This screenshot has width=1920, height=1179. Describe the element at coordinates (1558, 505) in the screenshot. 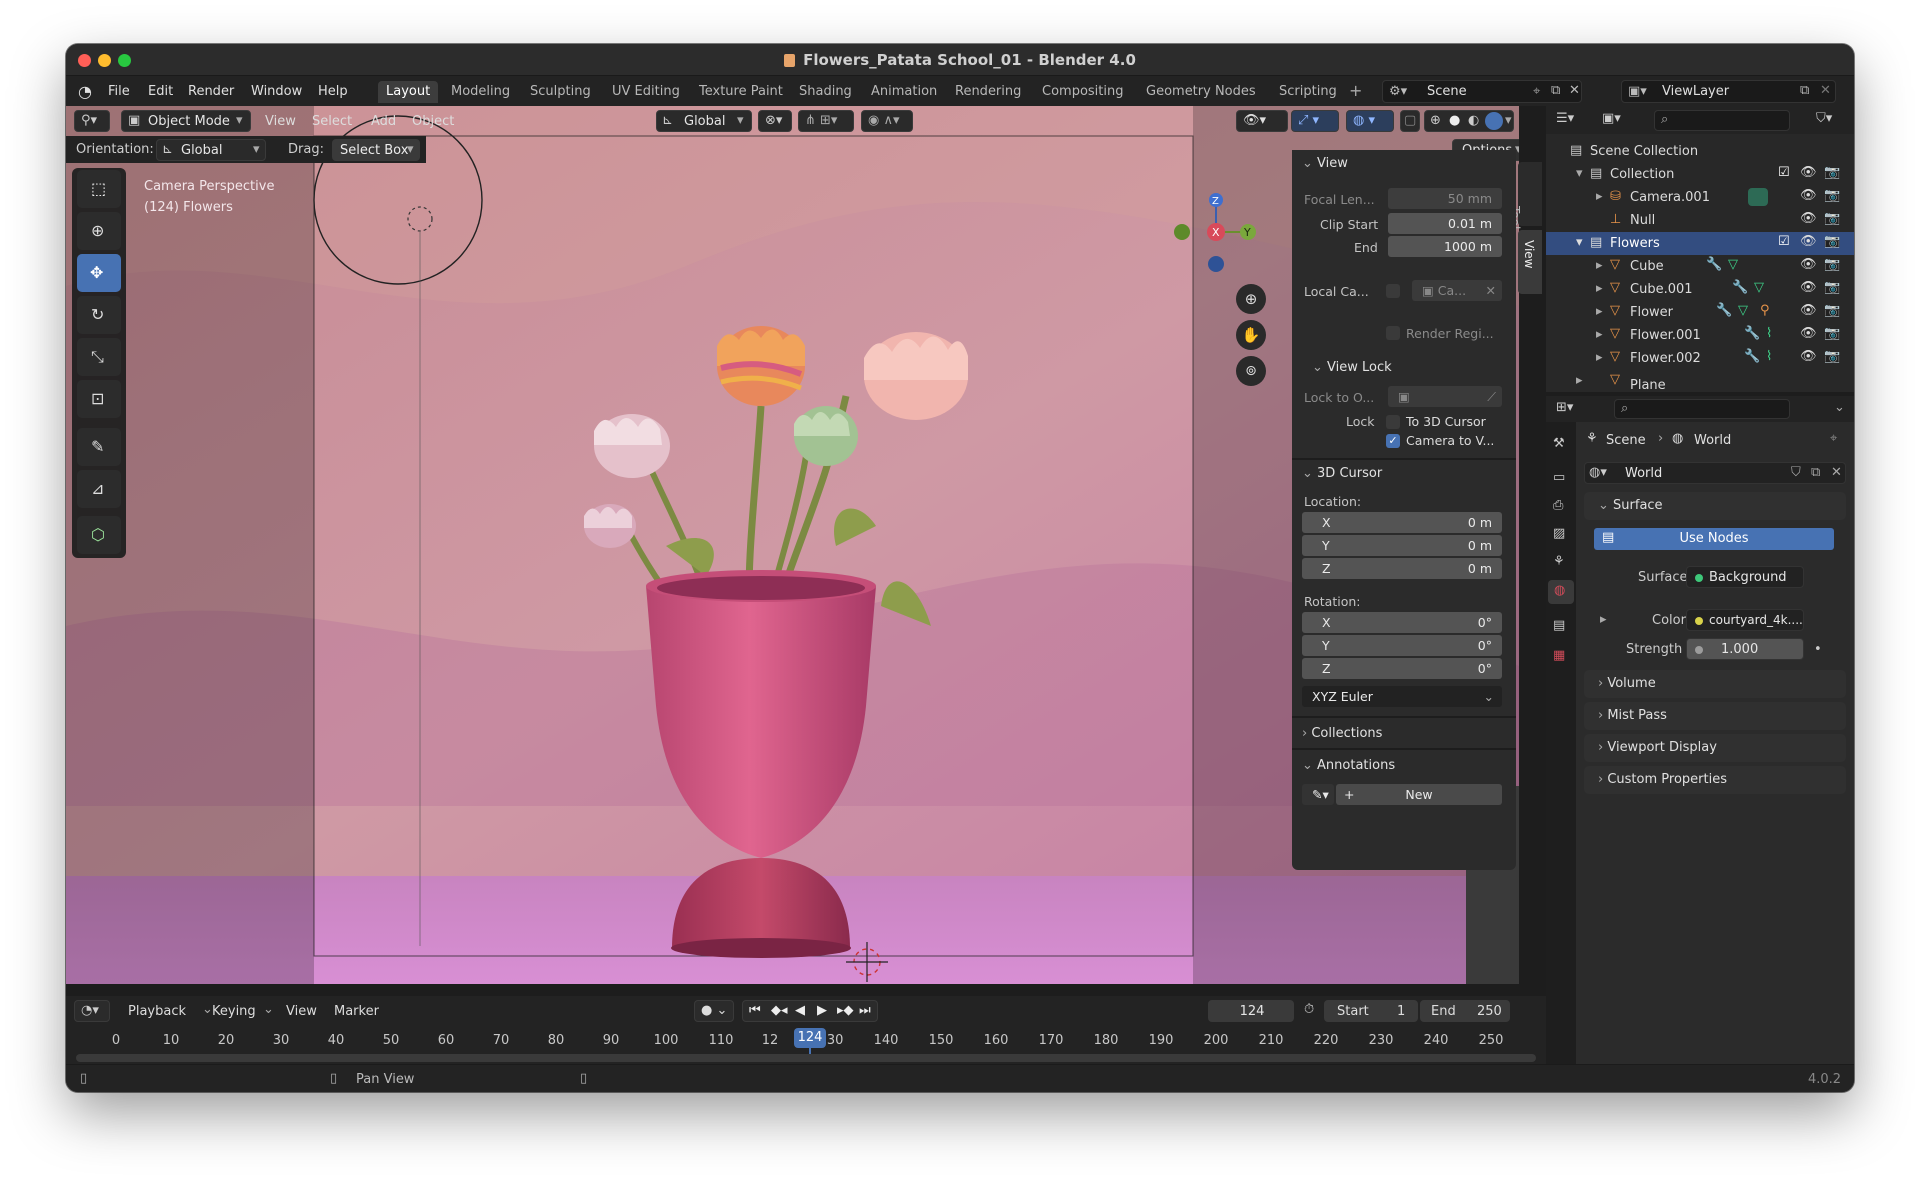

I see `output-tab-icon: ⎙` at that location.